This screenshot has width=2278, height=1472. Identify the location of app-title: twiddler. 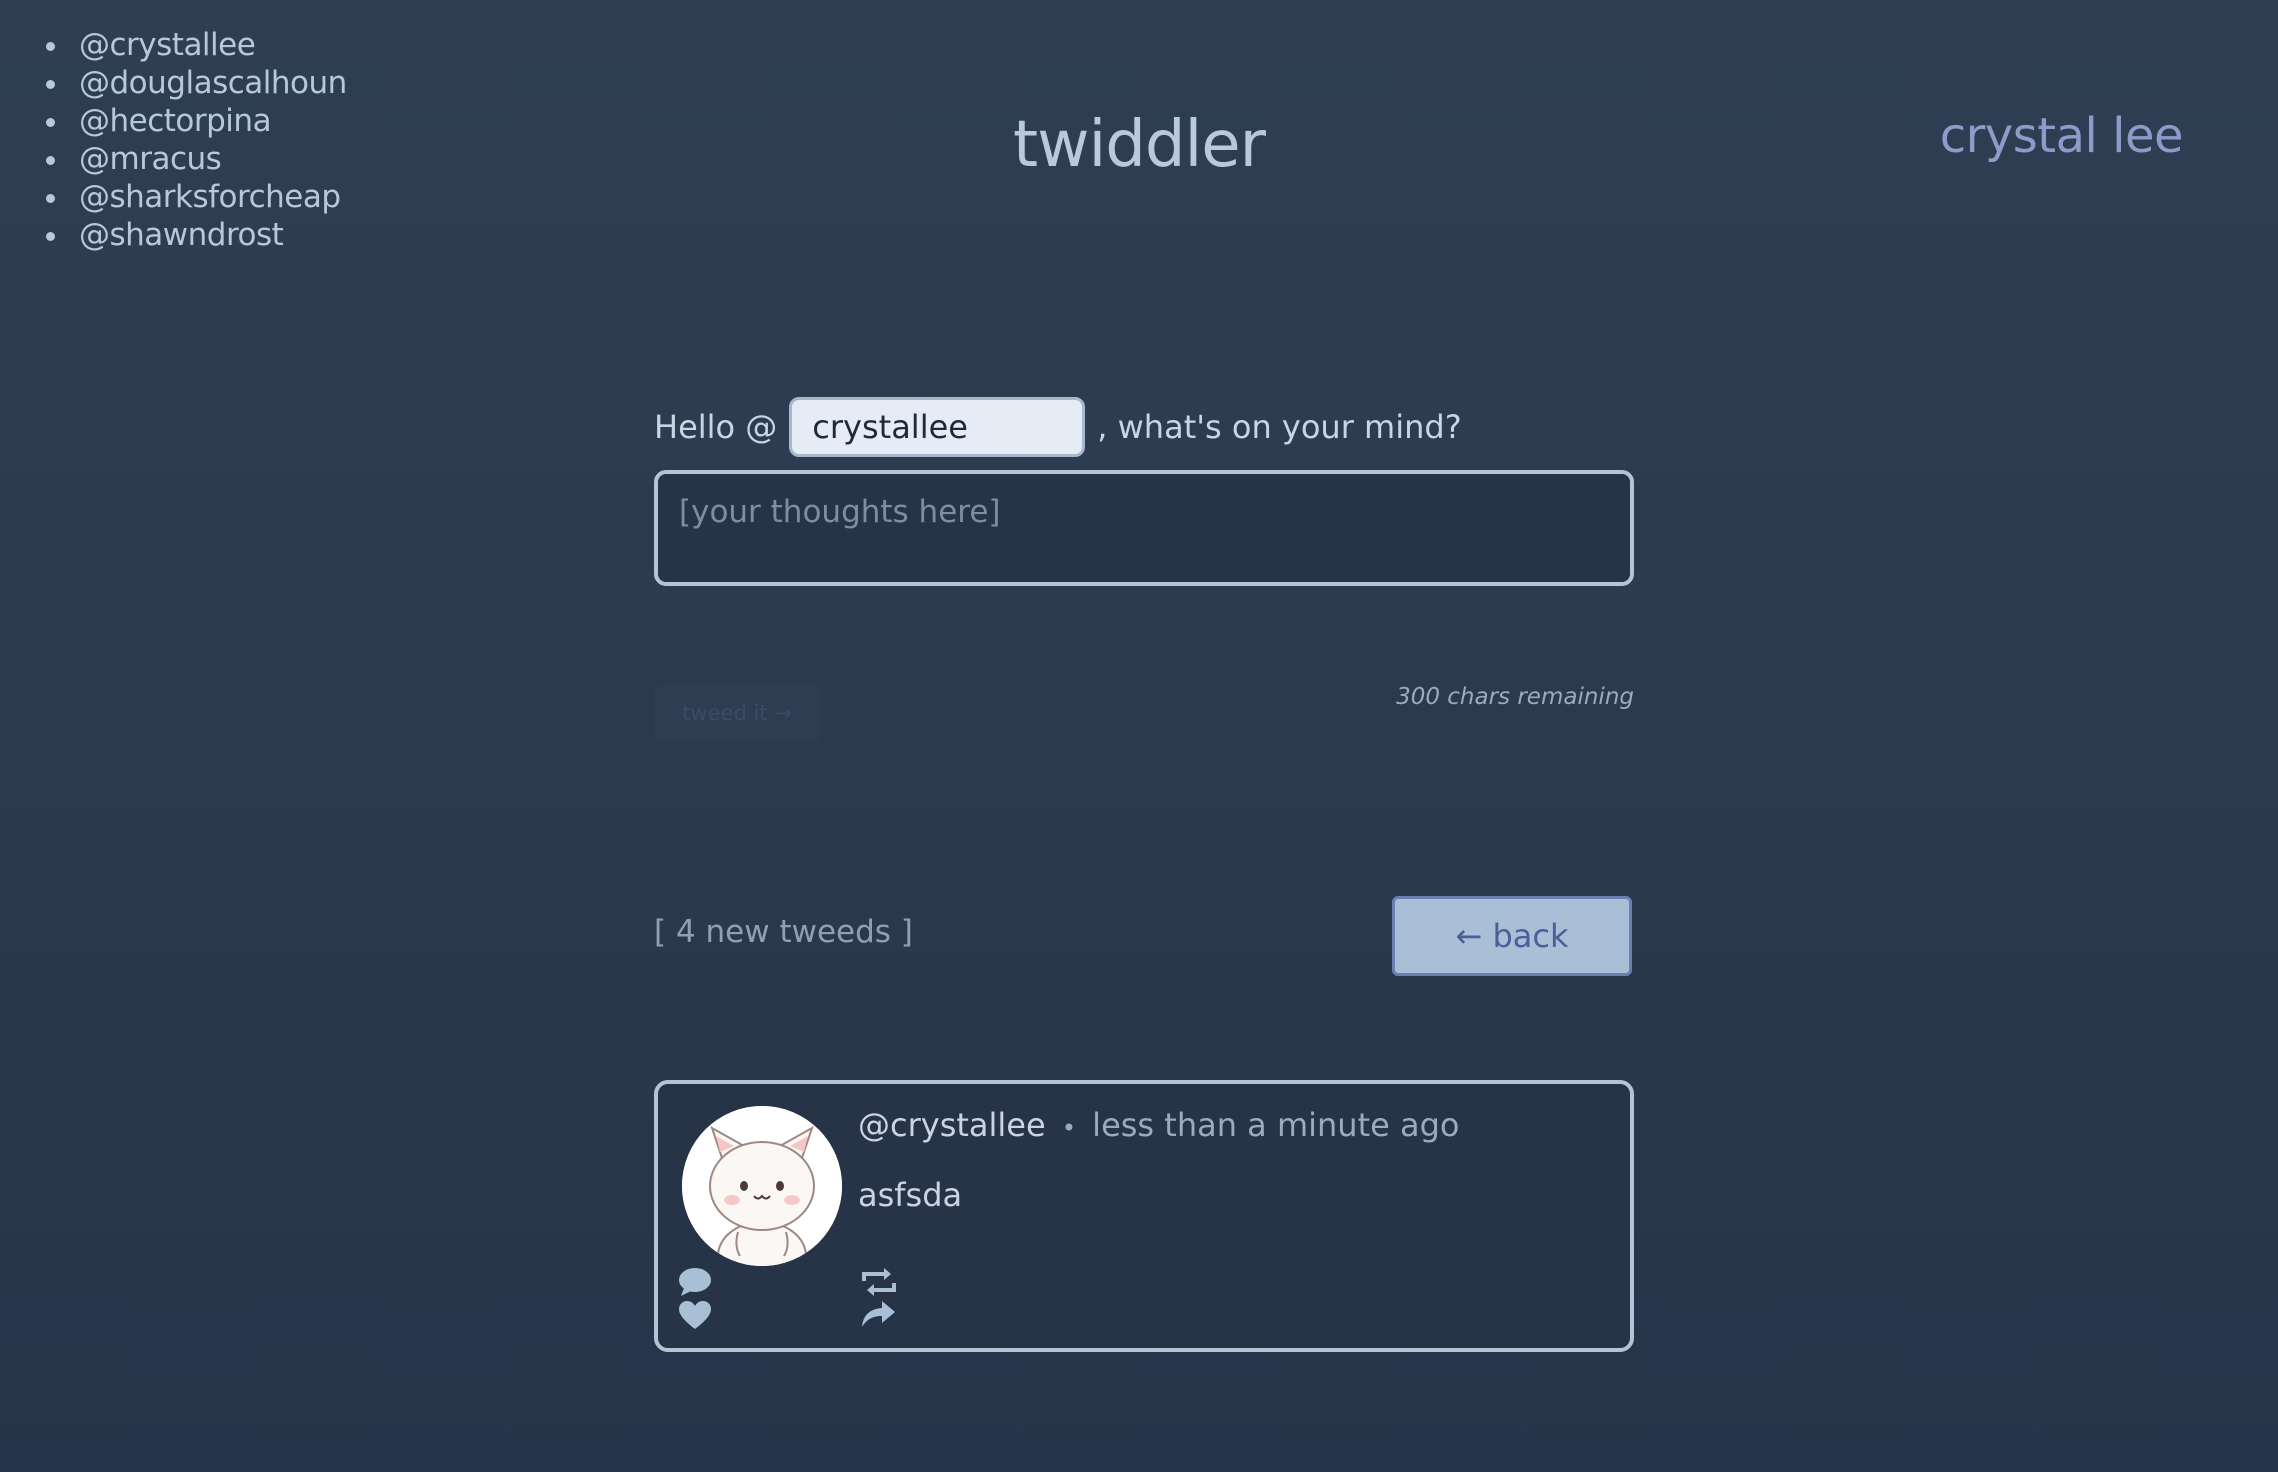
(1139, 145).